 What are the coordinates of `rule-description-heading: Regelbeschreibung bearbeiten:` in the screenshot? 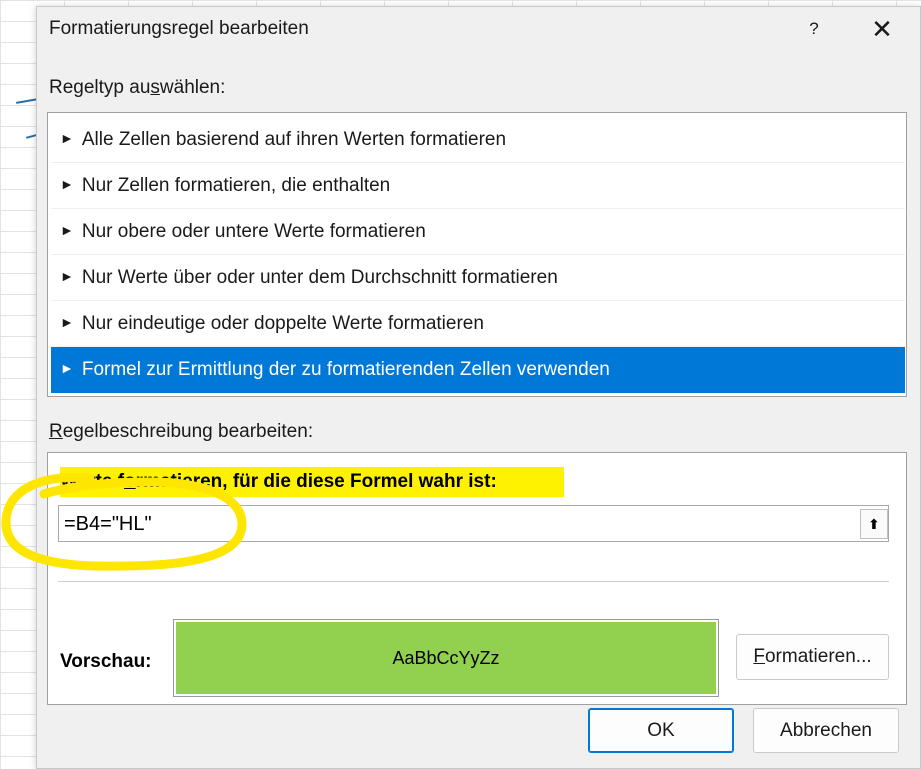 It's located at (181, 431).